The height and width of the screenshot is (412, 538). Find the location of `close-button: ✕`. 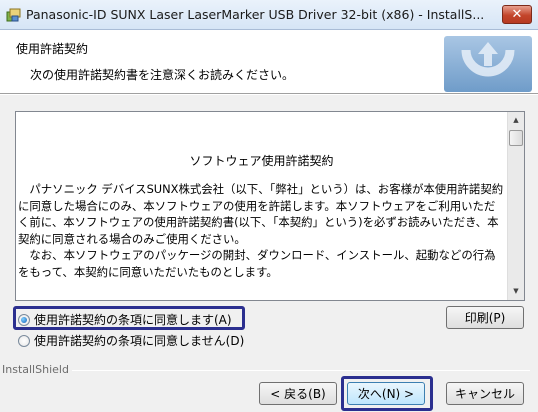

close-button: ✕ is located at coordinates (517, 14).